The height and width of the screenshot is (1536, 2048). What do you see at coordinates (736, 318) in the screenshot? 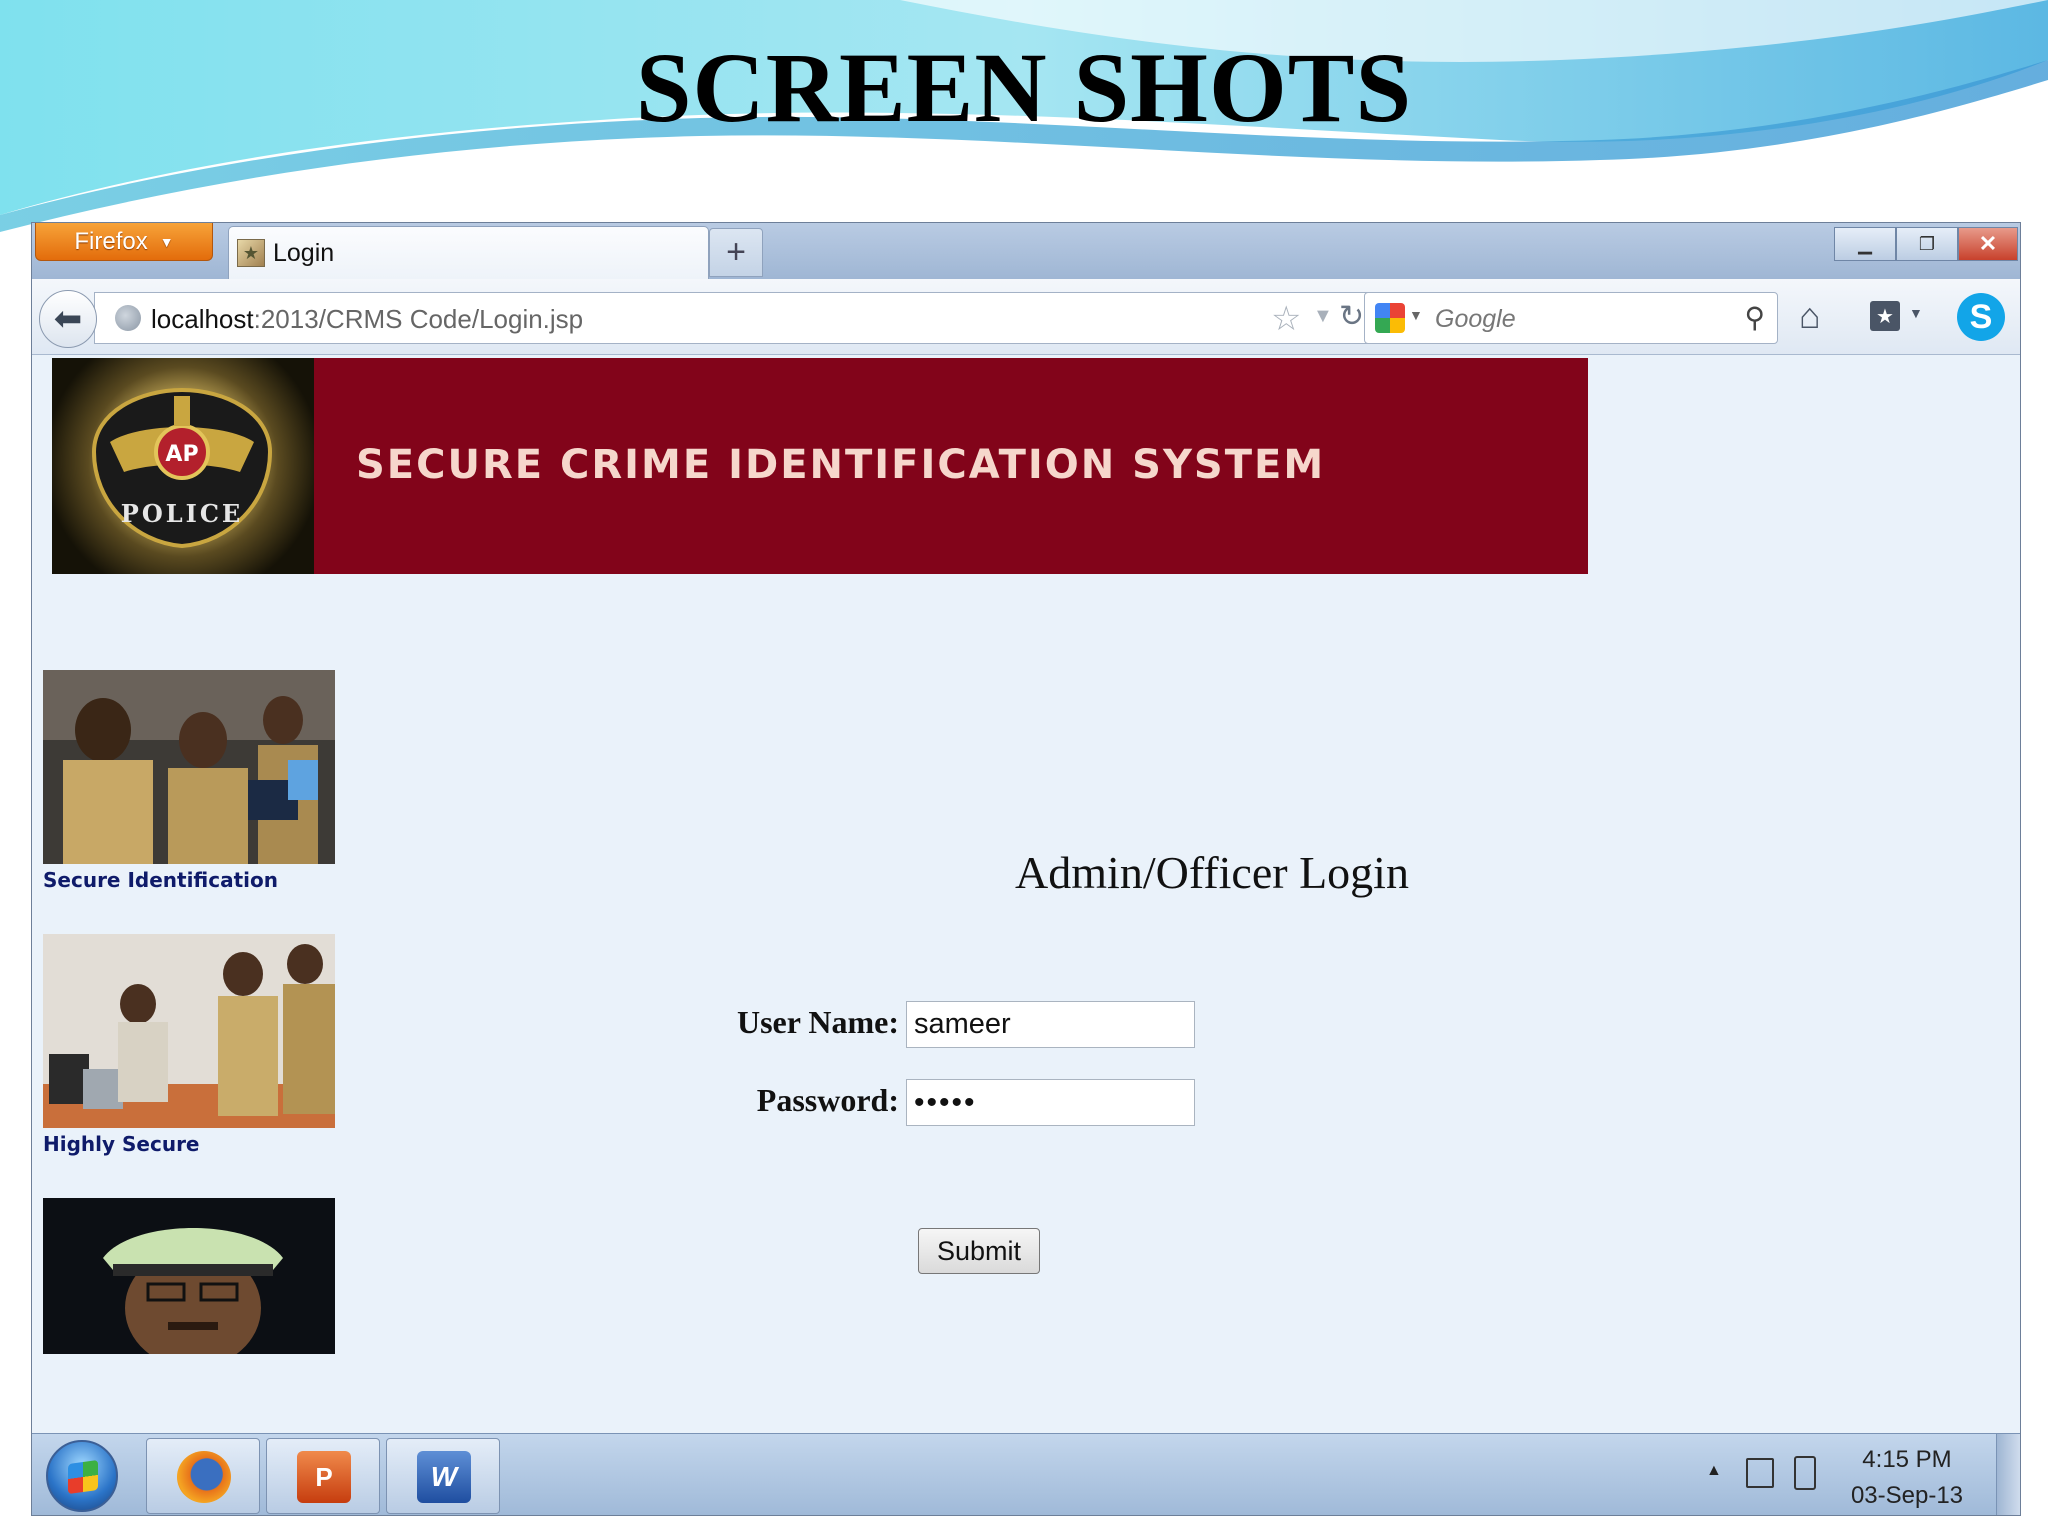
I see `url-bar: localhost:2013/CRMS Code/Login.jsp ☆ ▼ ↻` at bounding box center [736, 318].